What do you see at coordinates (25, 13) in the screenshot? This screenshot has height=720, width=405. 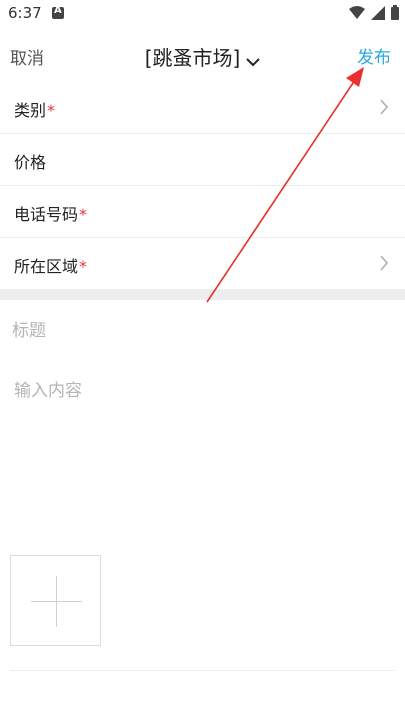 I see `status-time: 6:37` at bounding box center [25, 13].